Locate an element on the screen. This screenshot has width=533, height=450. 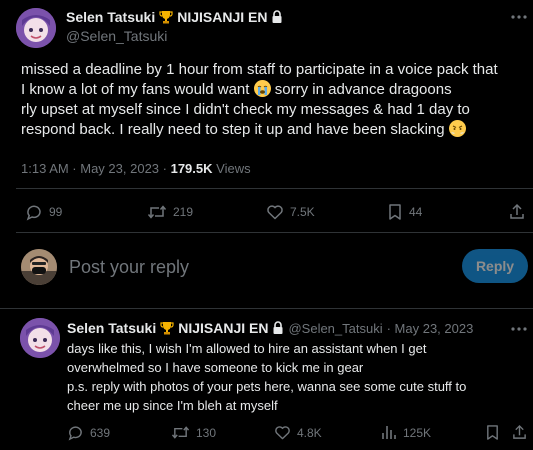
views-icon is located at coordinates (389, 432).